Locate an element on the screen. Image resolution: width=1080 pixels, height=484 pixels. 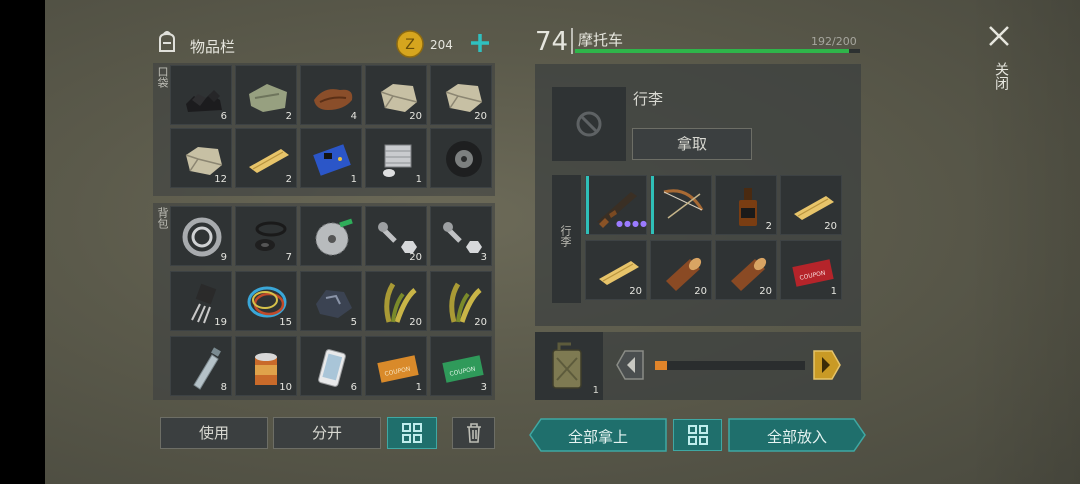
right-arrow-icon is located at coordinates (827, 365).